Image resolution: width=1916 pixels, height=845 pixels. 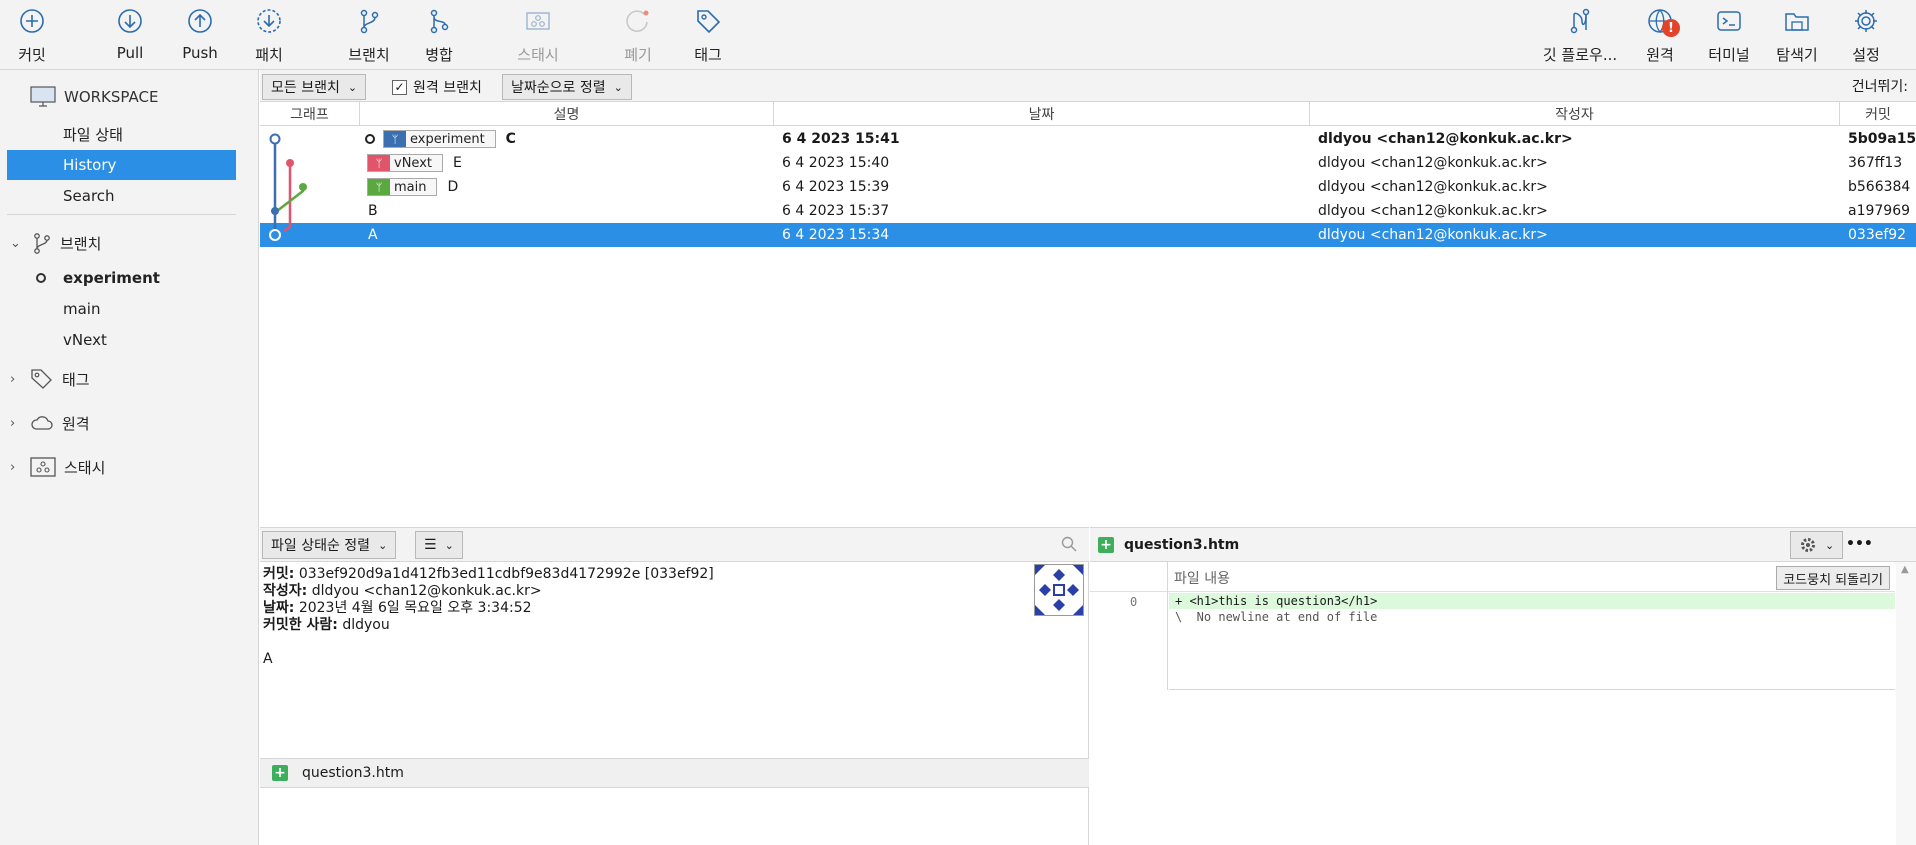 What do you see at coordinates (405, 163) in the screenshot?
I see `branch-tag-vnext: ᛘ vNext` at bounding box center [405, 163].